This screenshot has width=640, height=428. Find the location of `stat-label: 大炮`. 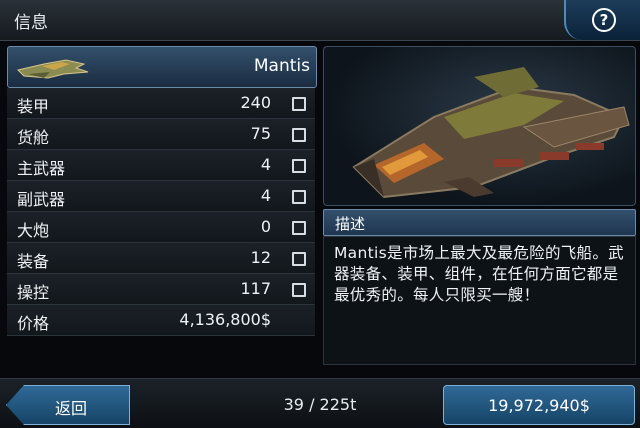

stat-label: 大炮 is located at coordinates (33, 230).